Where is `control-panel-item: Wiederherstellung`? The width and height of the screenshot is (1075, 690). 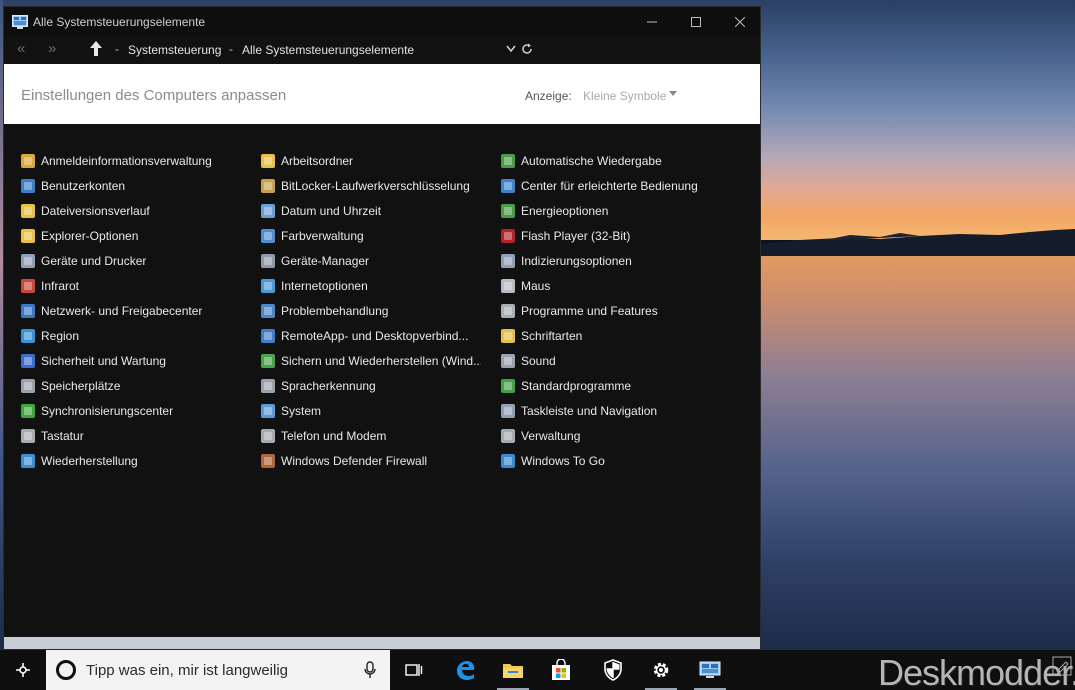 control-panel-item: Wiederherstellung is located at coordinates (79, 461).